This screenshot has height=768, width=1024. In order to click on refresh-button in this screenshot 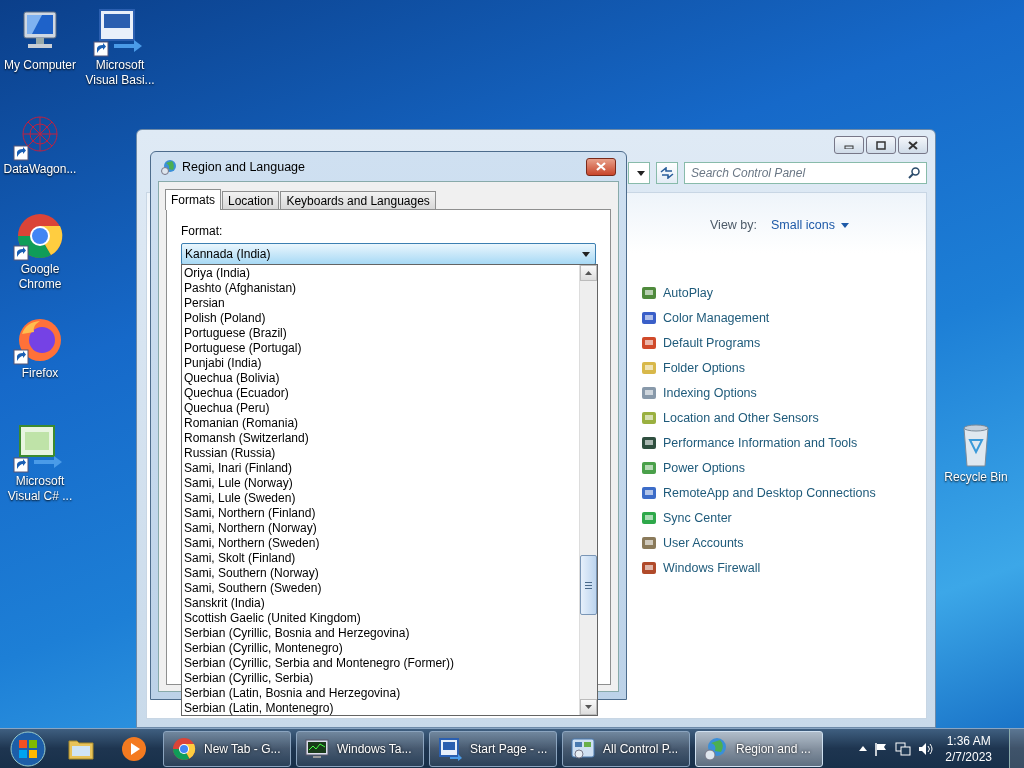, I will do `click(667, 173)`.